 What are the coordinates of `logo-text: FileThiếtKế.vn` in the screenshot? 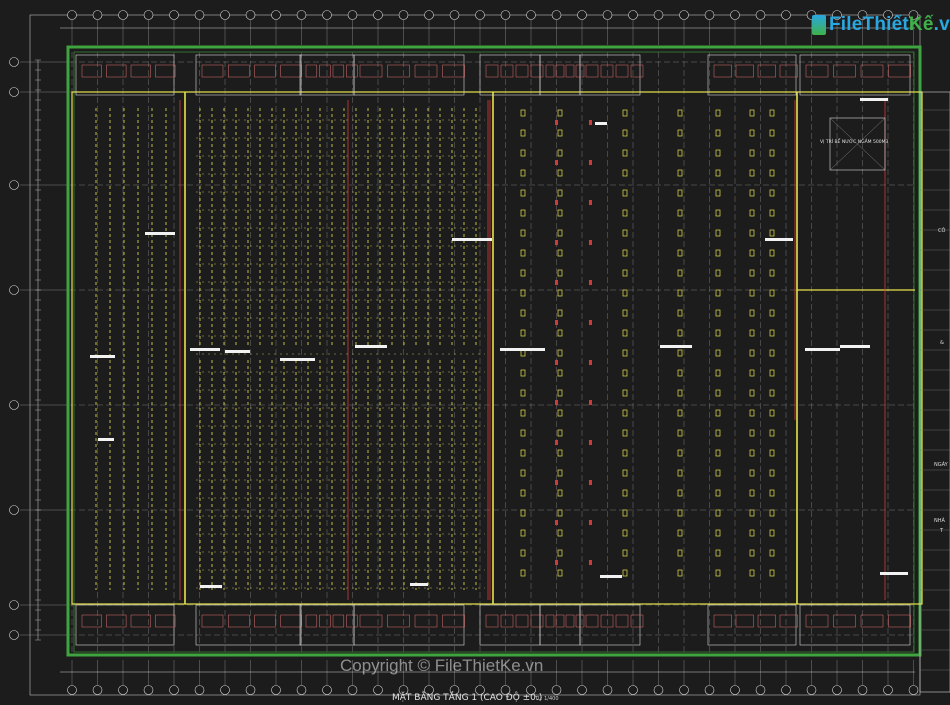 It's located at (889, 24).